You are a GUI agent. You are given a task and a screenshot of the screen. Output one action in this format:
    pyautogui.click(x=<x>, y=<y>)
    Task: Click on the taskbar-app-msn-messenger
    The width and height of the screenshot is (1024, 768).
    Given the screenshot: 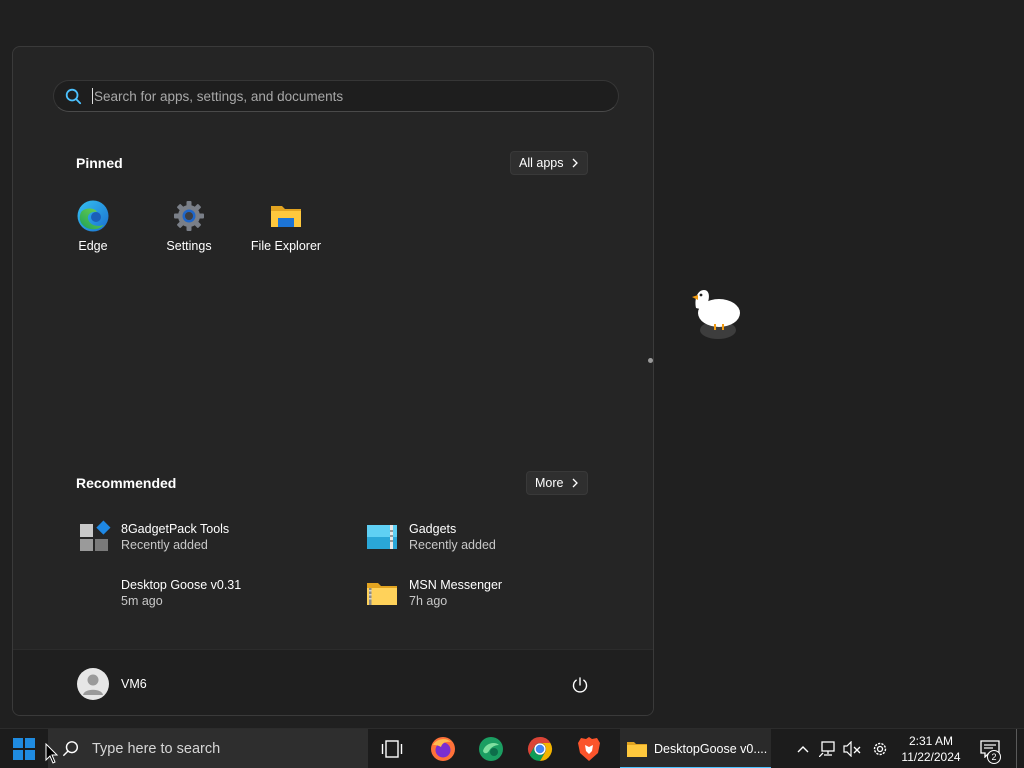 What is the action you would take?
    pyautogui.click(x=491, y=748)
    